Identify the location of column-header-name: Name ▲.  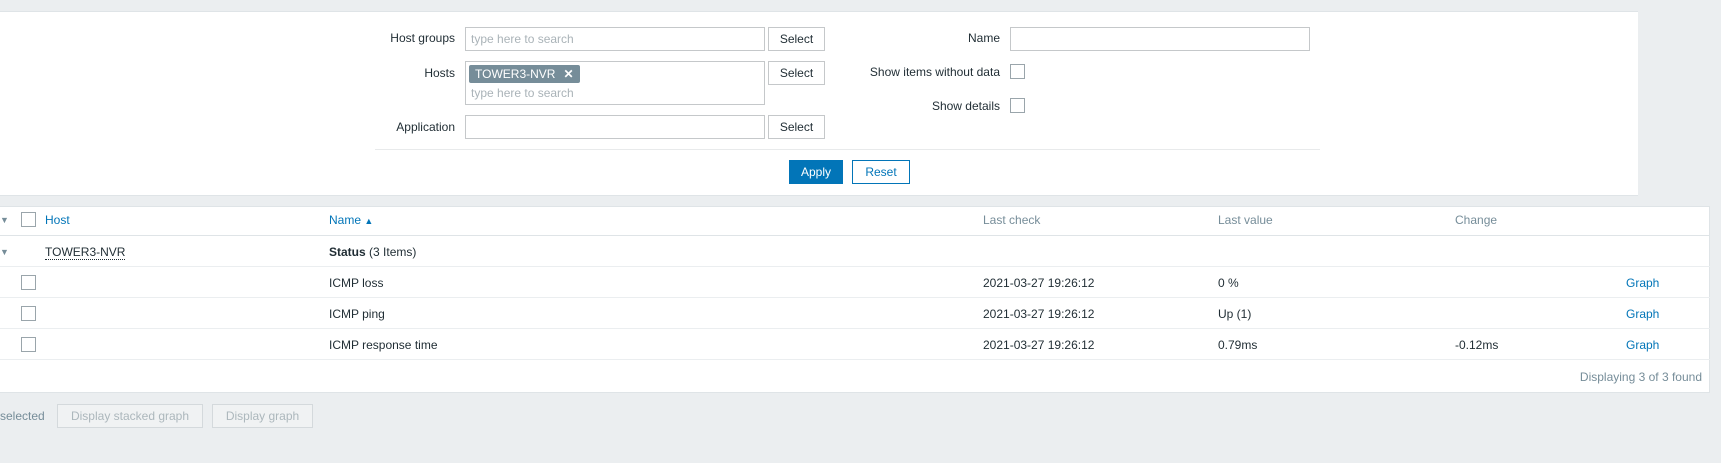
(351, 220).